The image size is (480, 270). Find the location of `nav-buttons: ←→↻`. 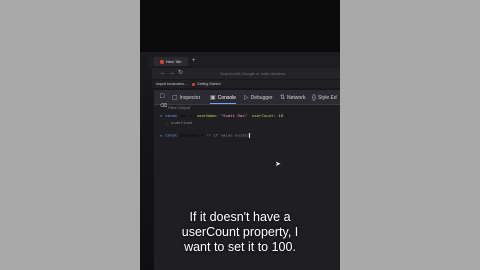

nav-buttons: ←→↻ is located at coordinates (173, 73).